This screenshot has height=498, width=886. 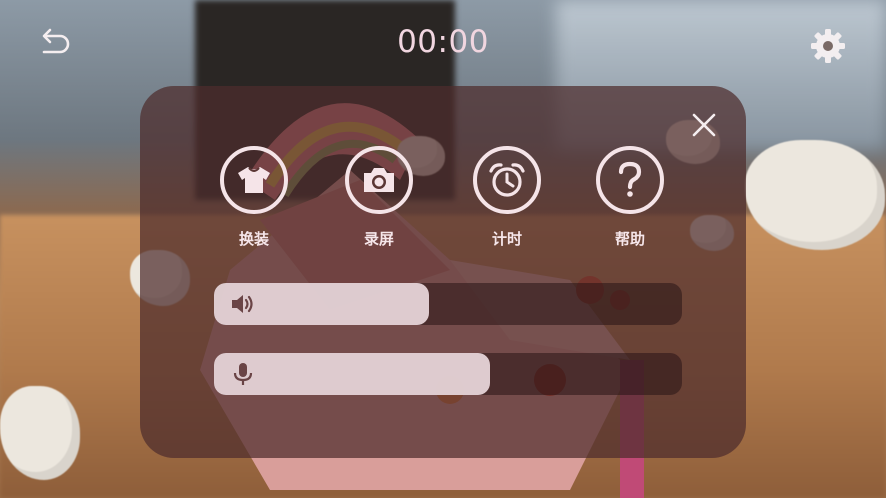 I want to click on change-outfit-button: 换装, so click(x=254, y=197).